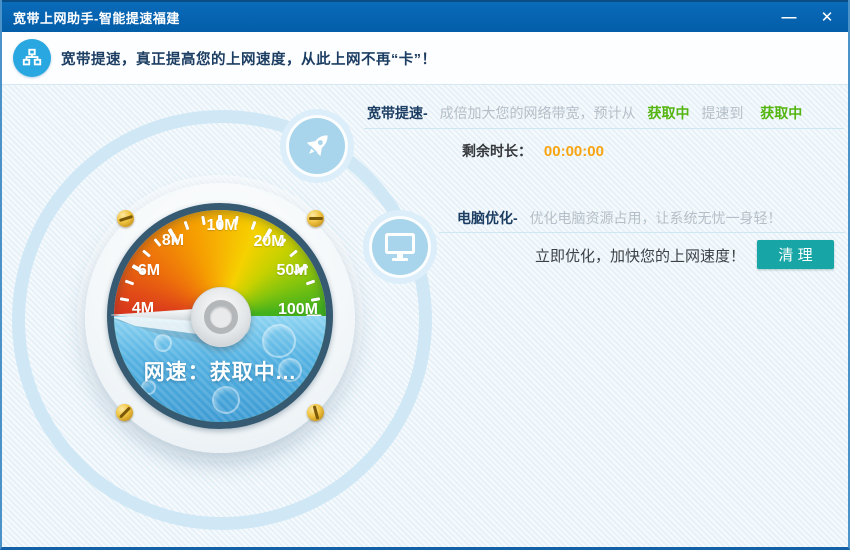  I want to click on rocket-icon, so click(317, 146).